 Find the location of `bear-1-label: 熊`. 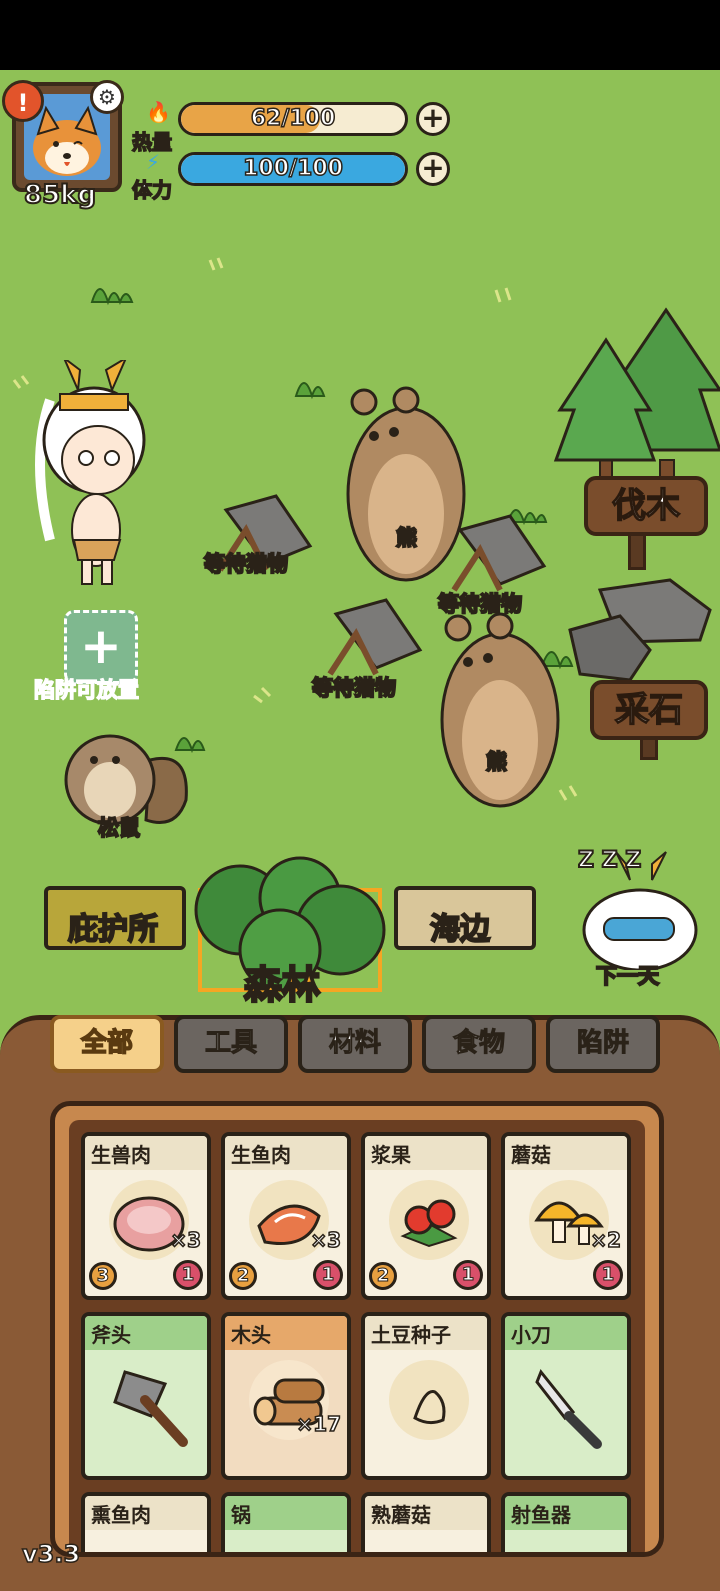

bear-1-label: 熊 is located at coordinates (406, 538).